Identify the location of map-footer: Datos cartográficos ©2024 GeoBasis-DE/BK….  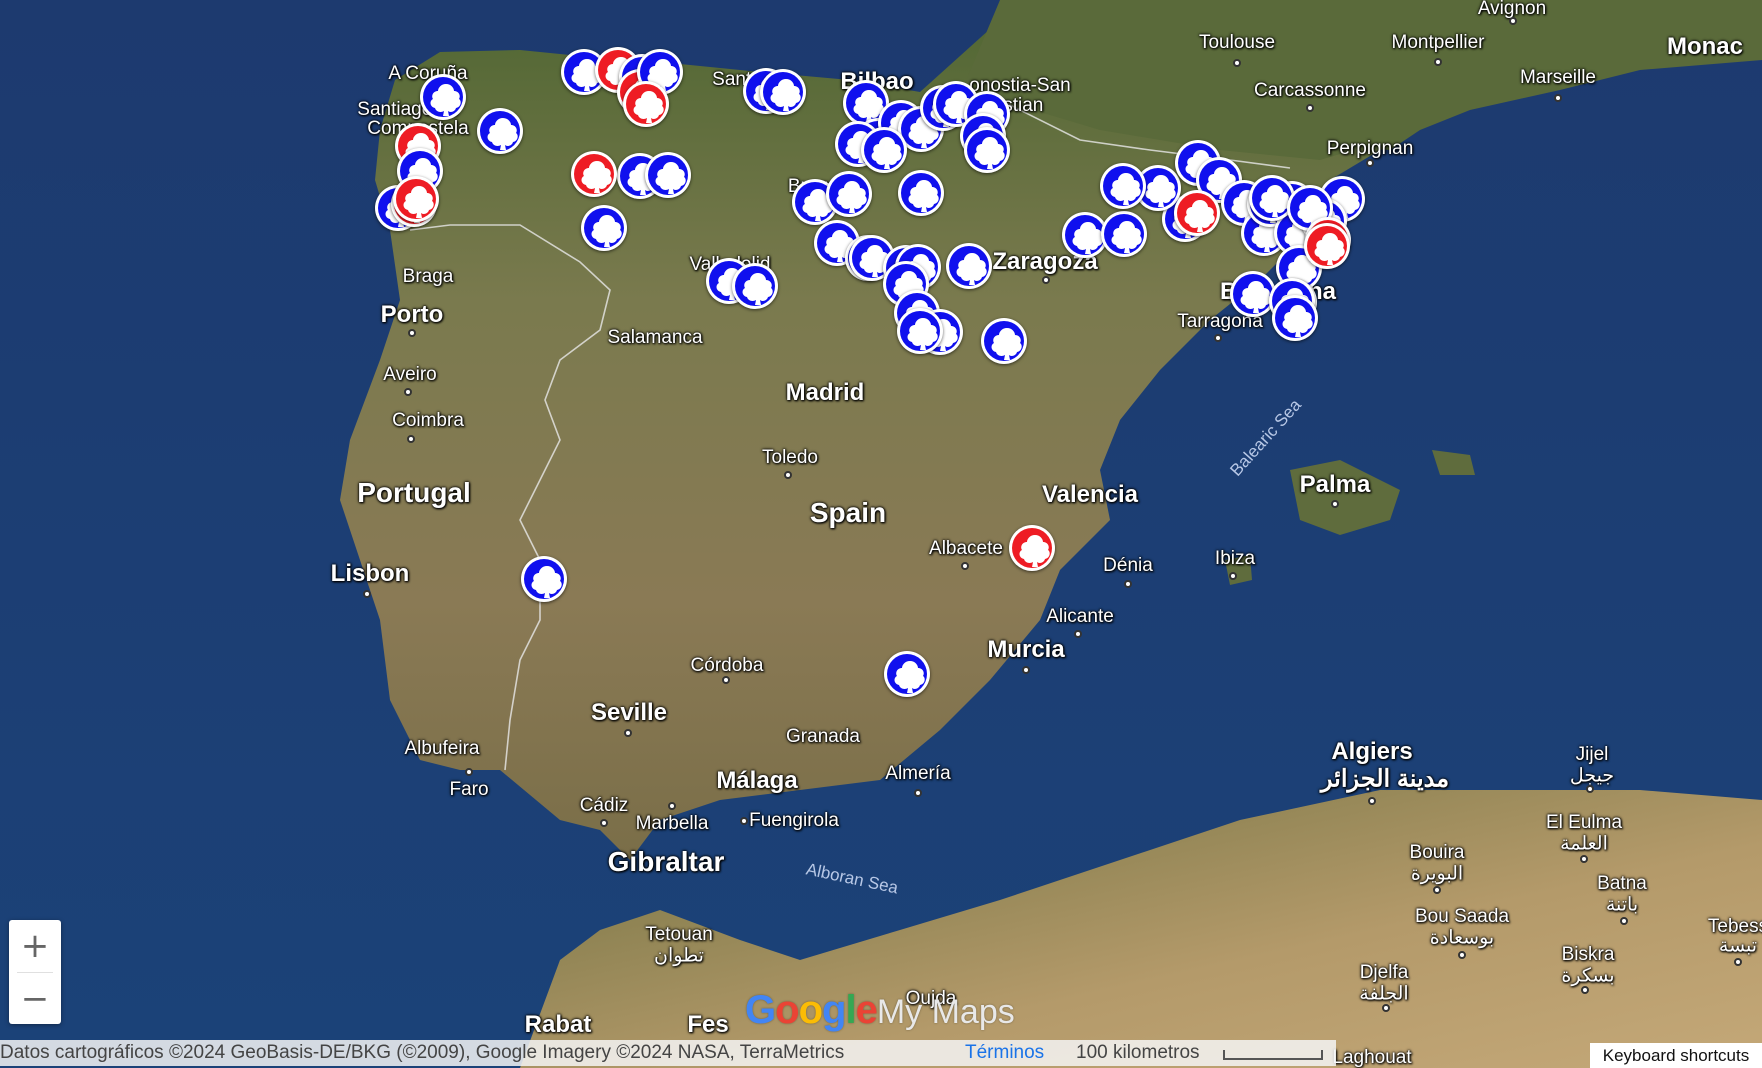
(668, 1053).